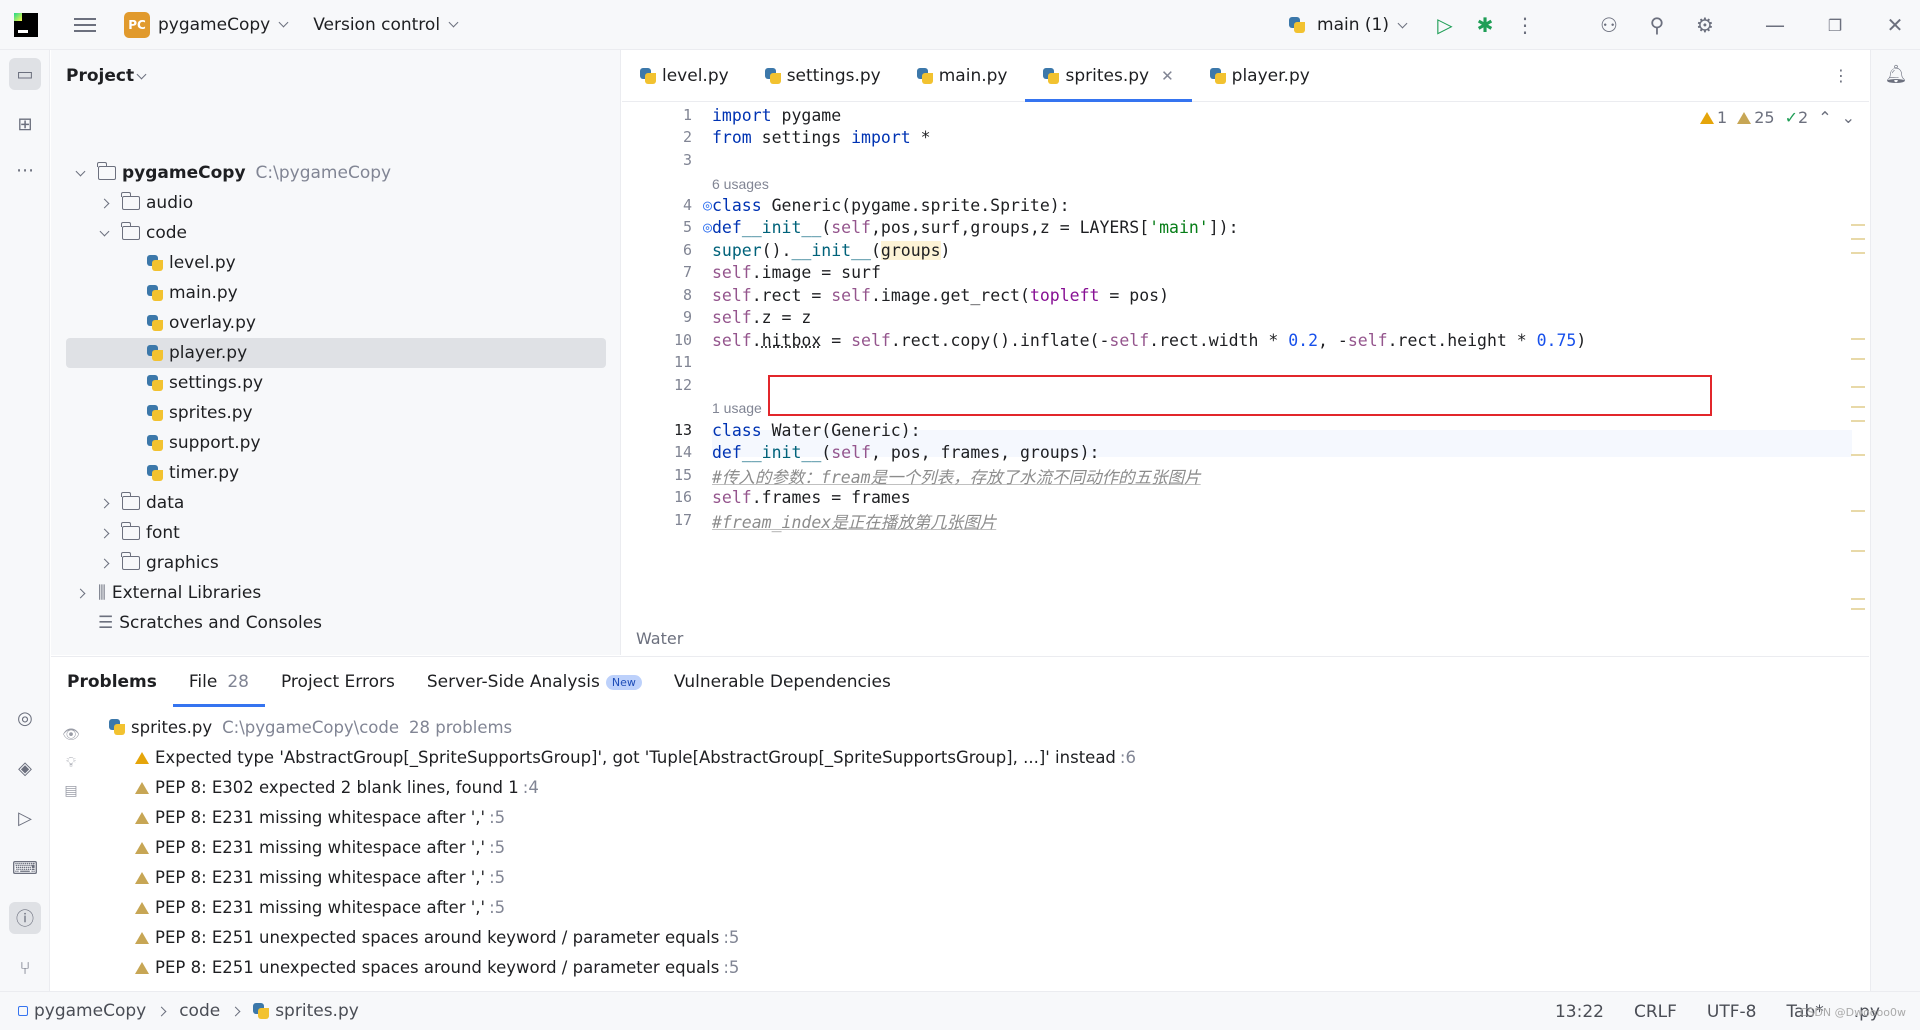  What do you see at coordinates (1705, 25) in the screenshot?
I see `settings-gear-icon: ⚙` at bounding box center [1705, 25].